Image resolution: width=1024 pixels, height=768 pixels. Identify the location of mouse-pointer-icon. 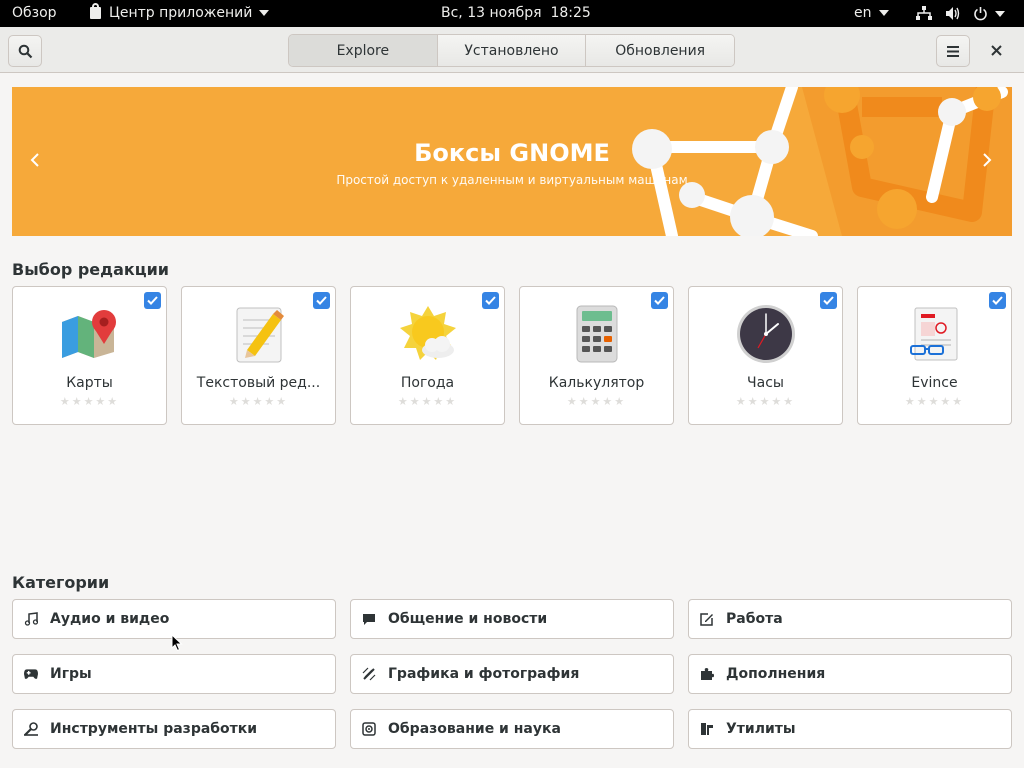
(177, 643).